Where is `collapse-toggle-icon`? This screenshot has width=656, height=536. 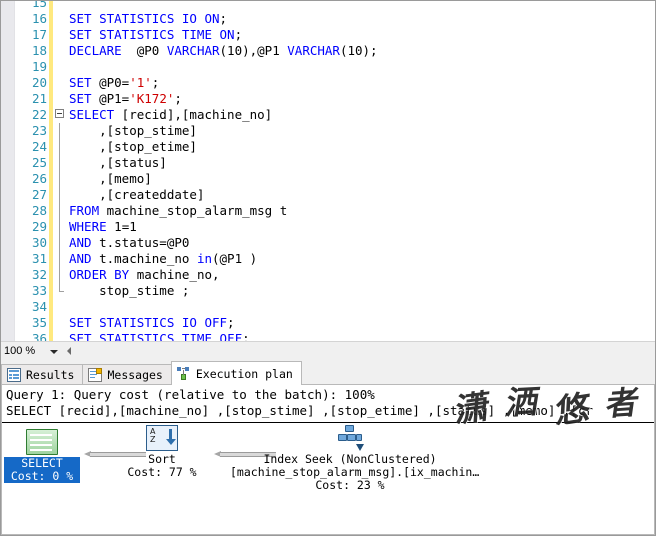 collapse-toggle-icon is located at coordinates (59, 113).